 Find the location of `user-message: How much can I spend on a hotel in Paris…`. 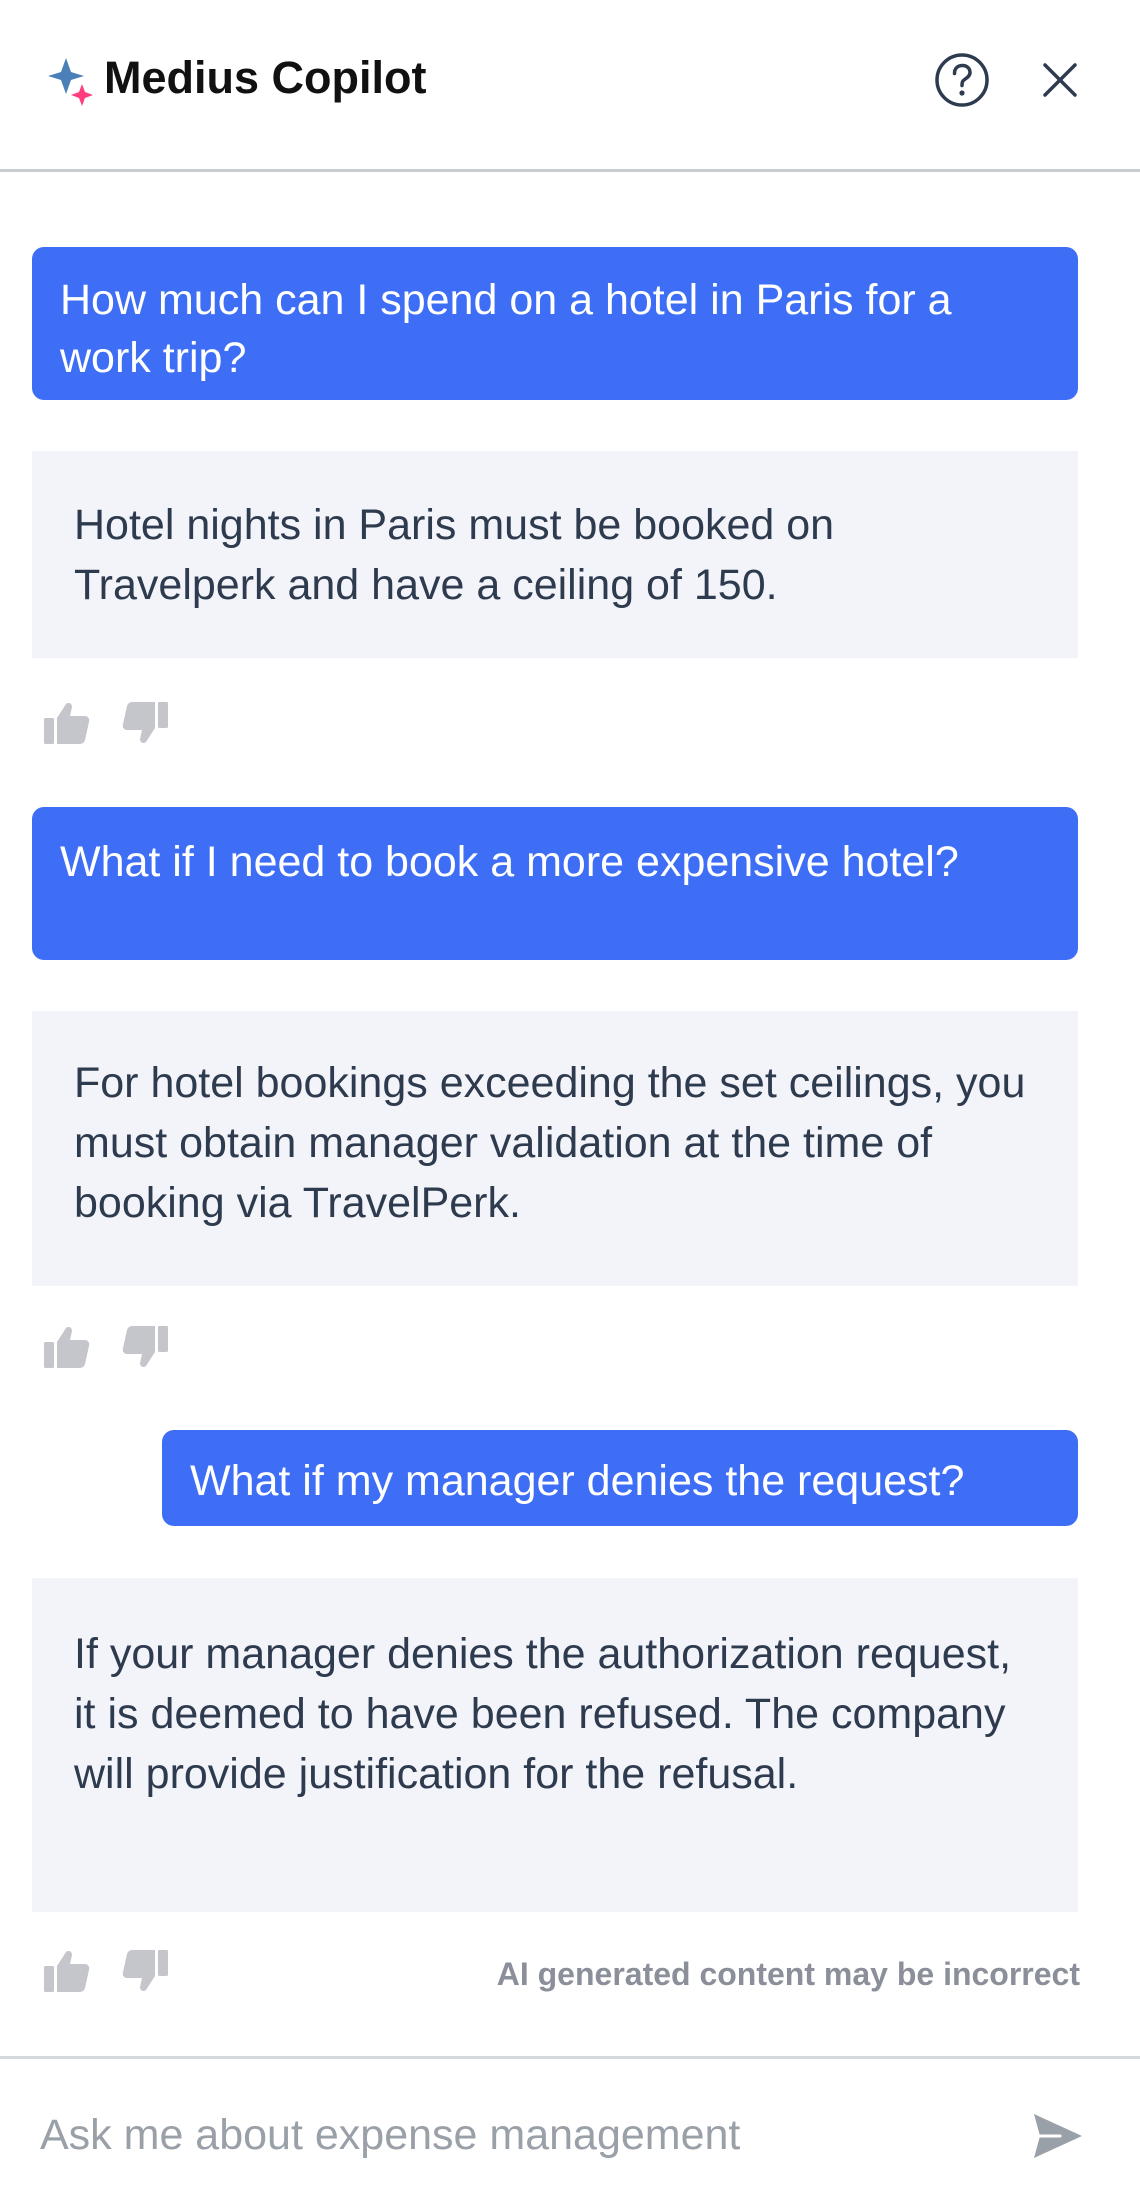

user-message: How much can I spend on a hotel in Paris… is located at coordinates (555, 323).